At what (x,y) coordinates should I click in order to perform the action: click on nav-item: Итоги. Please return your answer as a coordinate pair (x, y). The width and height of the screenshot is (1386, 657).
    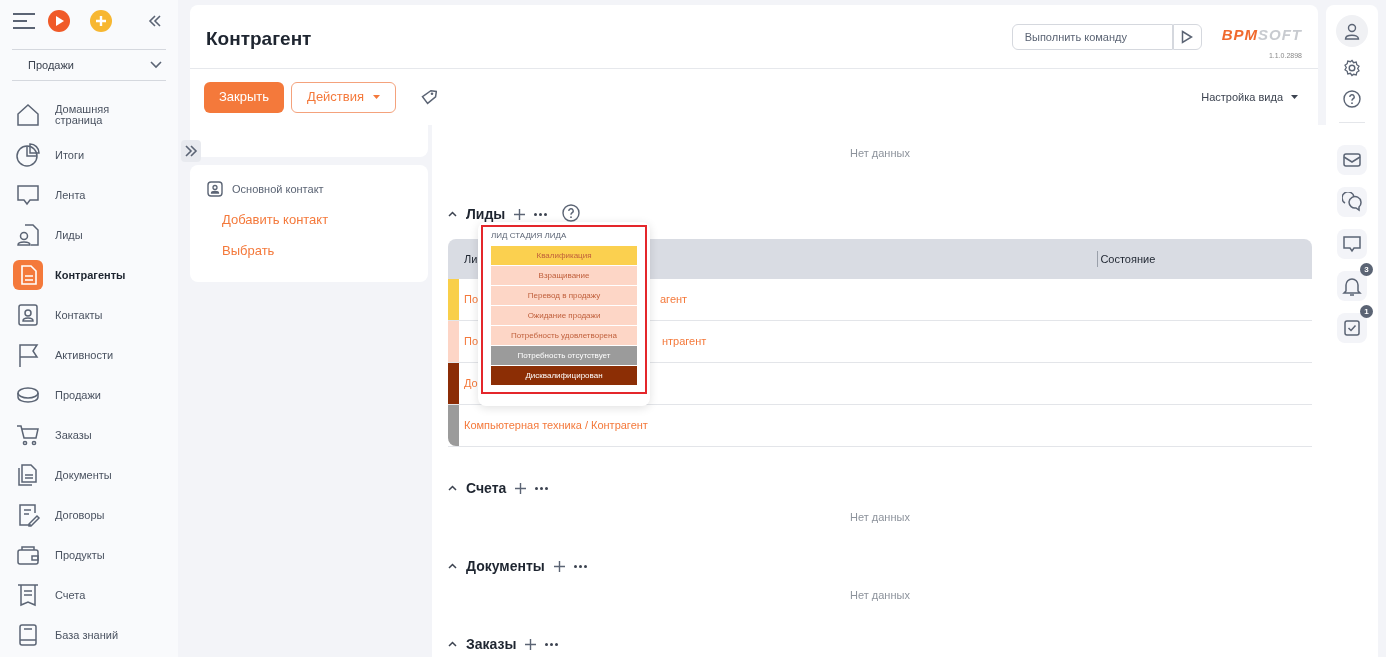
    Looking at the image, I should click on (89, 155).